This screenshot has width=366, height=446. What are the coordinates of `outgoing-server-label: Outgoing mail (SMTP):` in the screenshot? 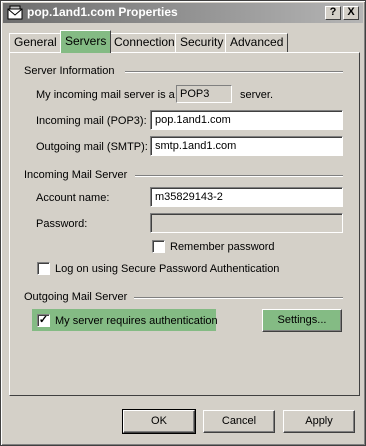 It's located at (92, 147).